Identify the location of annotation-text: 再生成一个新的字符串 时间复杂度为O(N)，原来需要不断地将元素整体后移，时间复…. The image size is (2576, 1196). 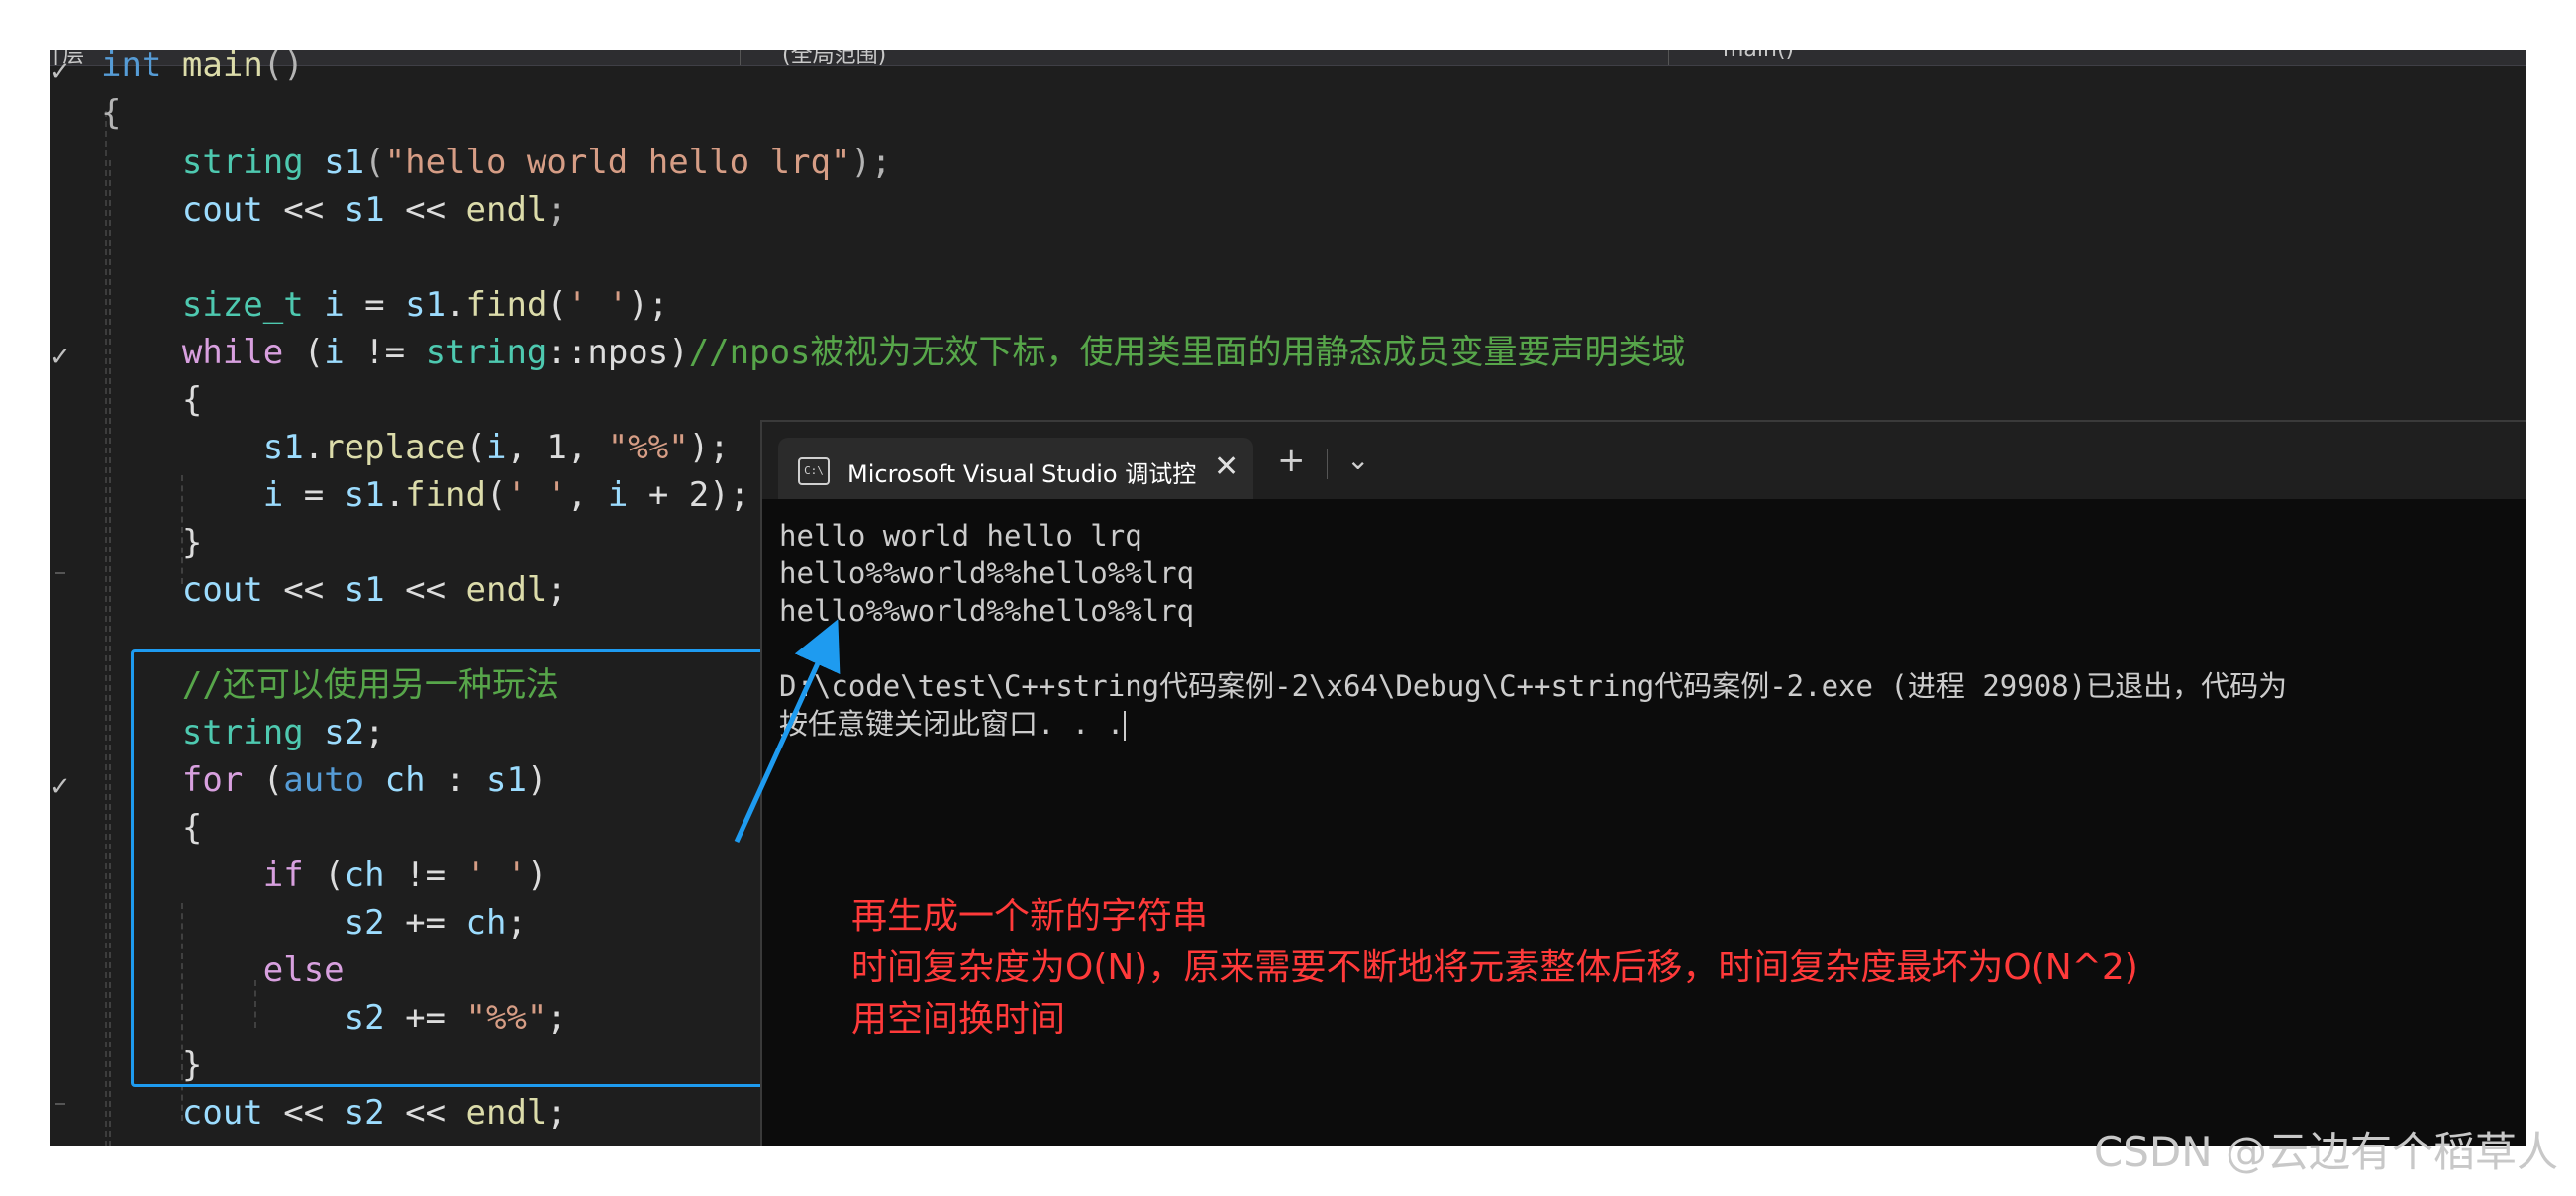
(1495, 968).